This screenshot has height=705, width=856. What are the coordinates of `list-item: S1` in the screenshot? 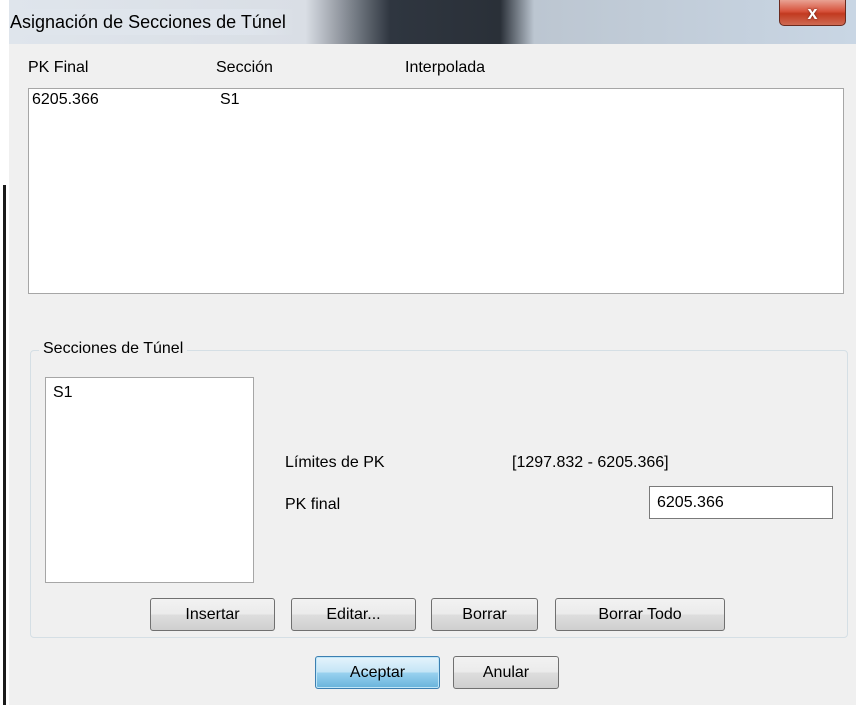 It's located at (63, 393).